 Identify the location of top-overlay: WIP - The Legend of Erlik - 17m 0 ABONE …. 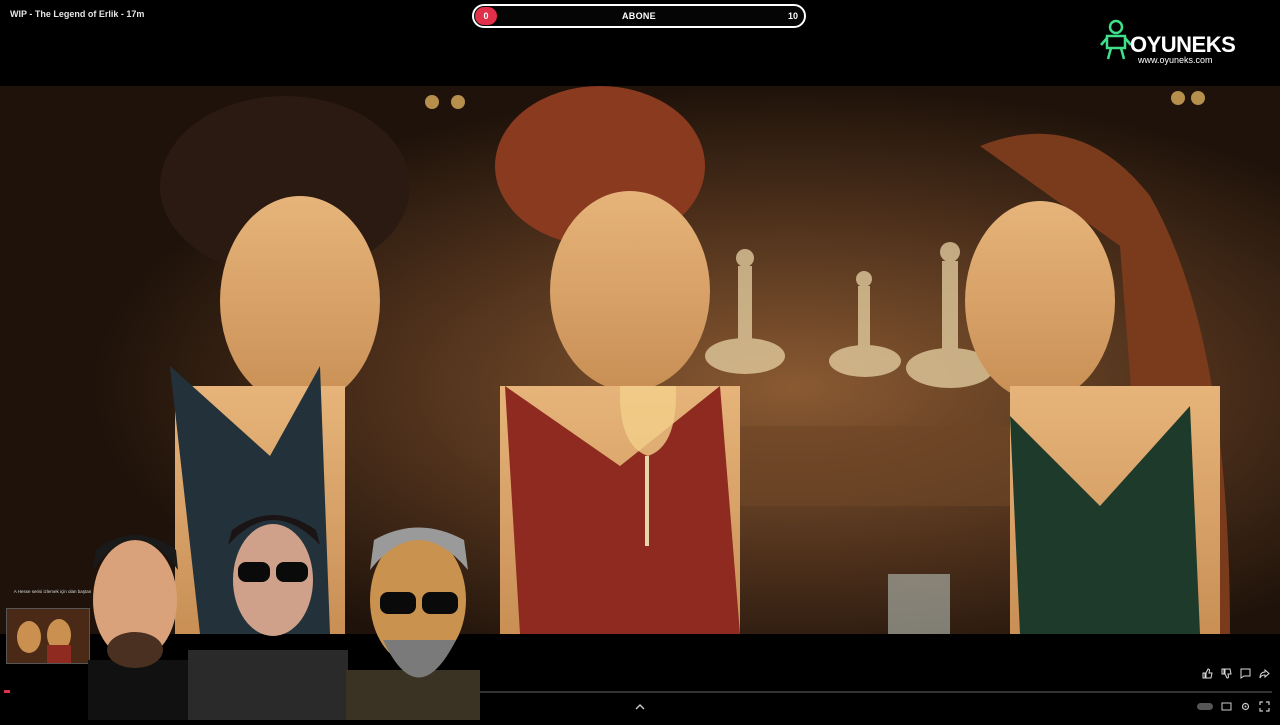
(640, 43).